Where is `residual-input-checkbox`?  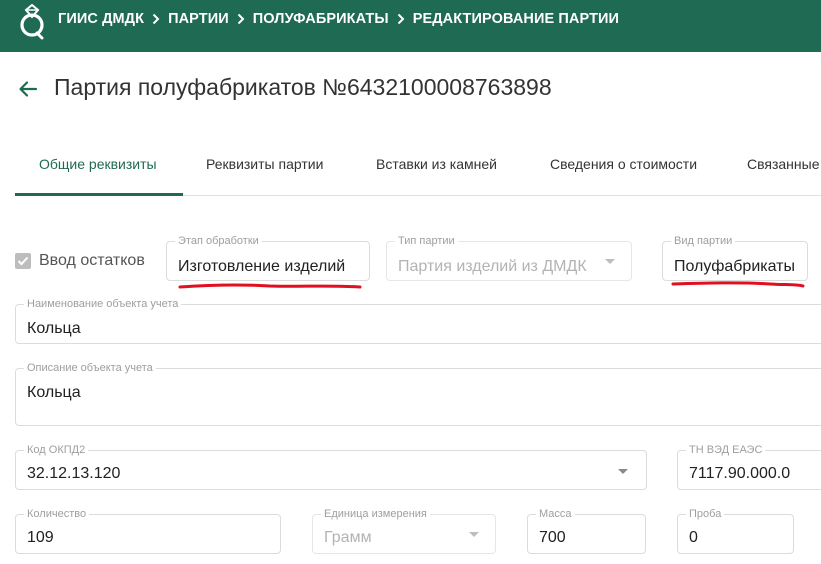
residual-input-checkbox is located at coordinates (23, 261).